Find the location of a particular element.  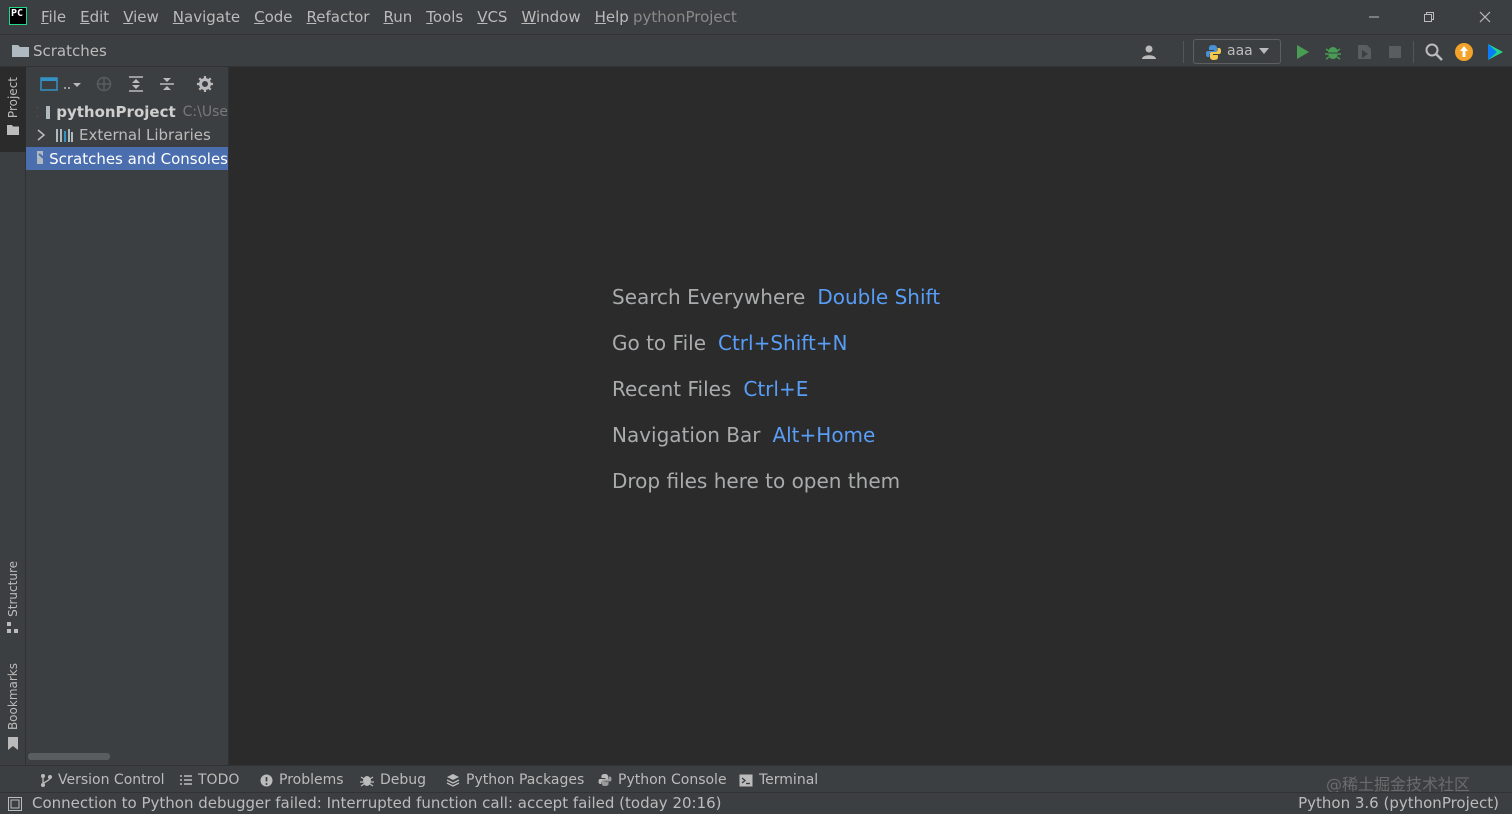

layers-icon is located at coordinates (453, 780).